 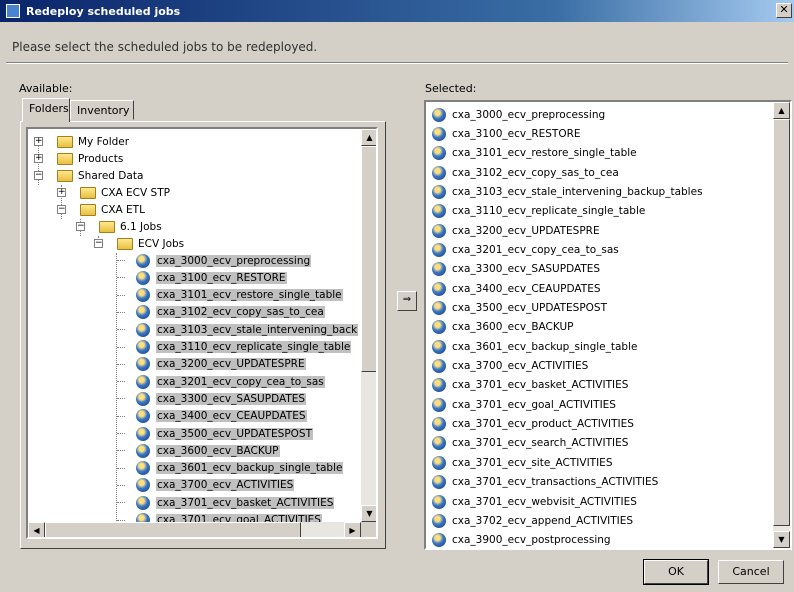 I want to click on selected-list-item: cxa_3701_ecv_product_ACTIVITIES, so click(x=533, y=424).